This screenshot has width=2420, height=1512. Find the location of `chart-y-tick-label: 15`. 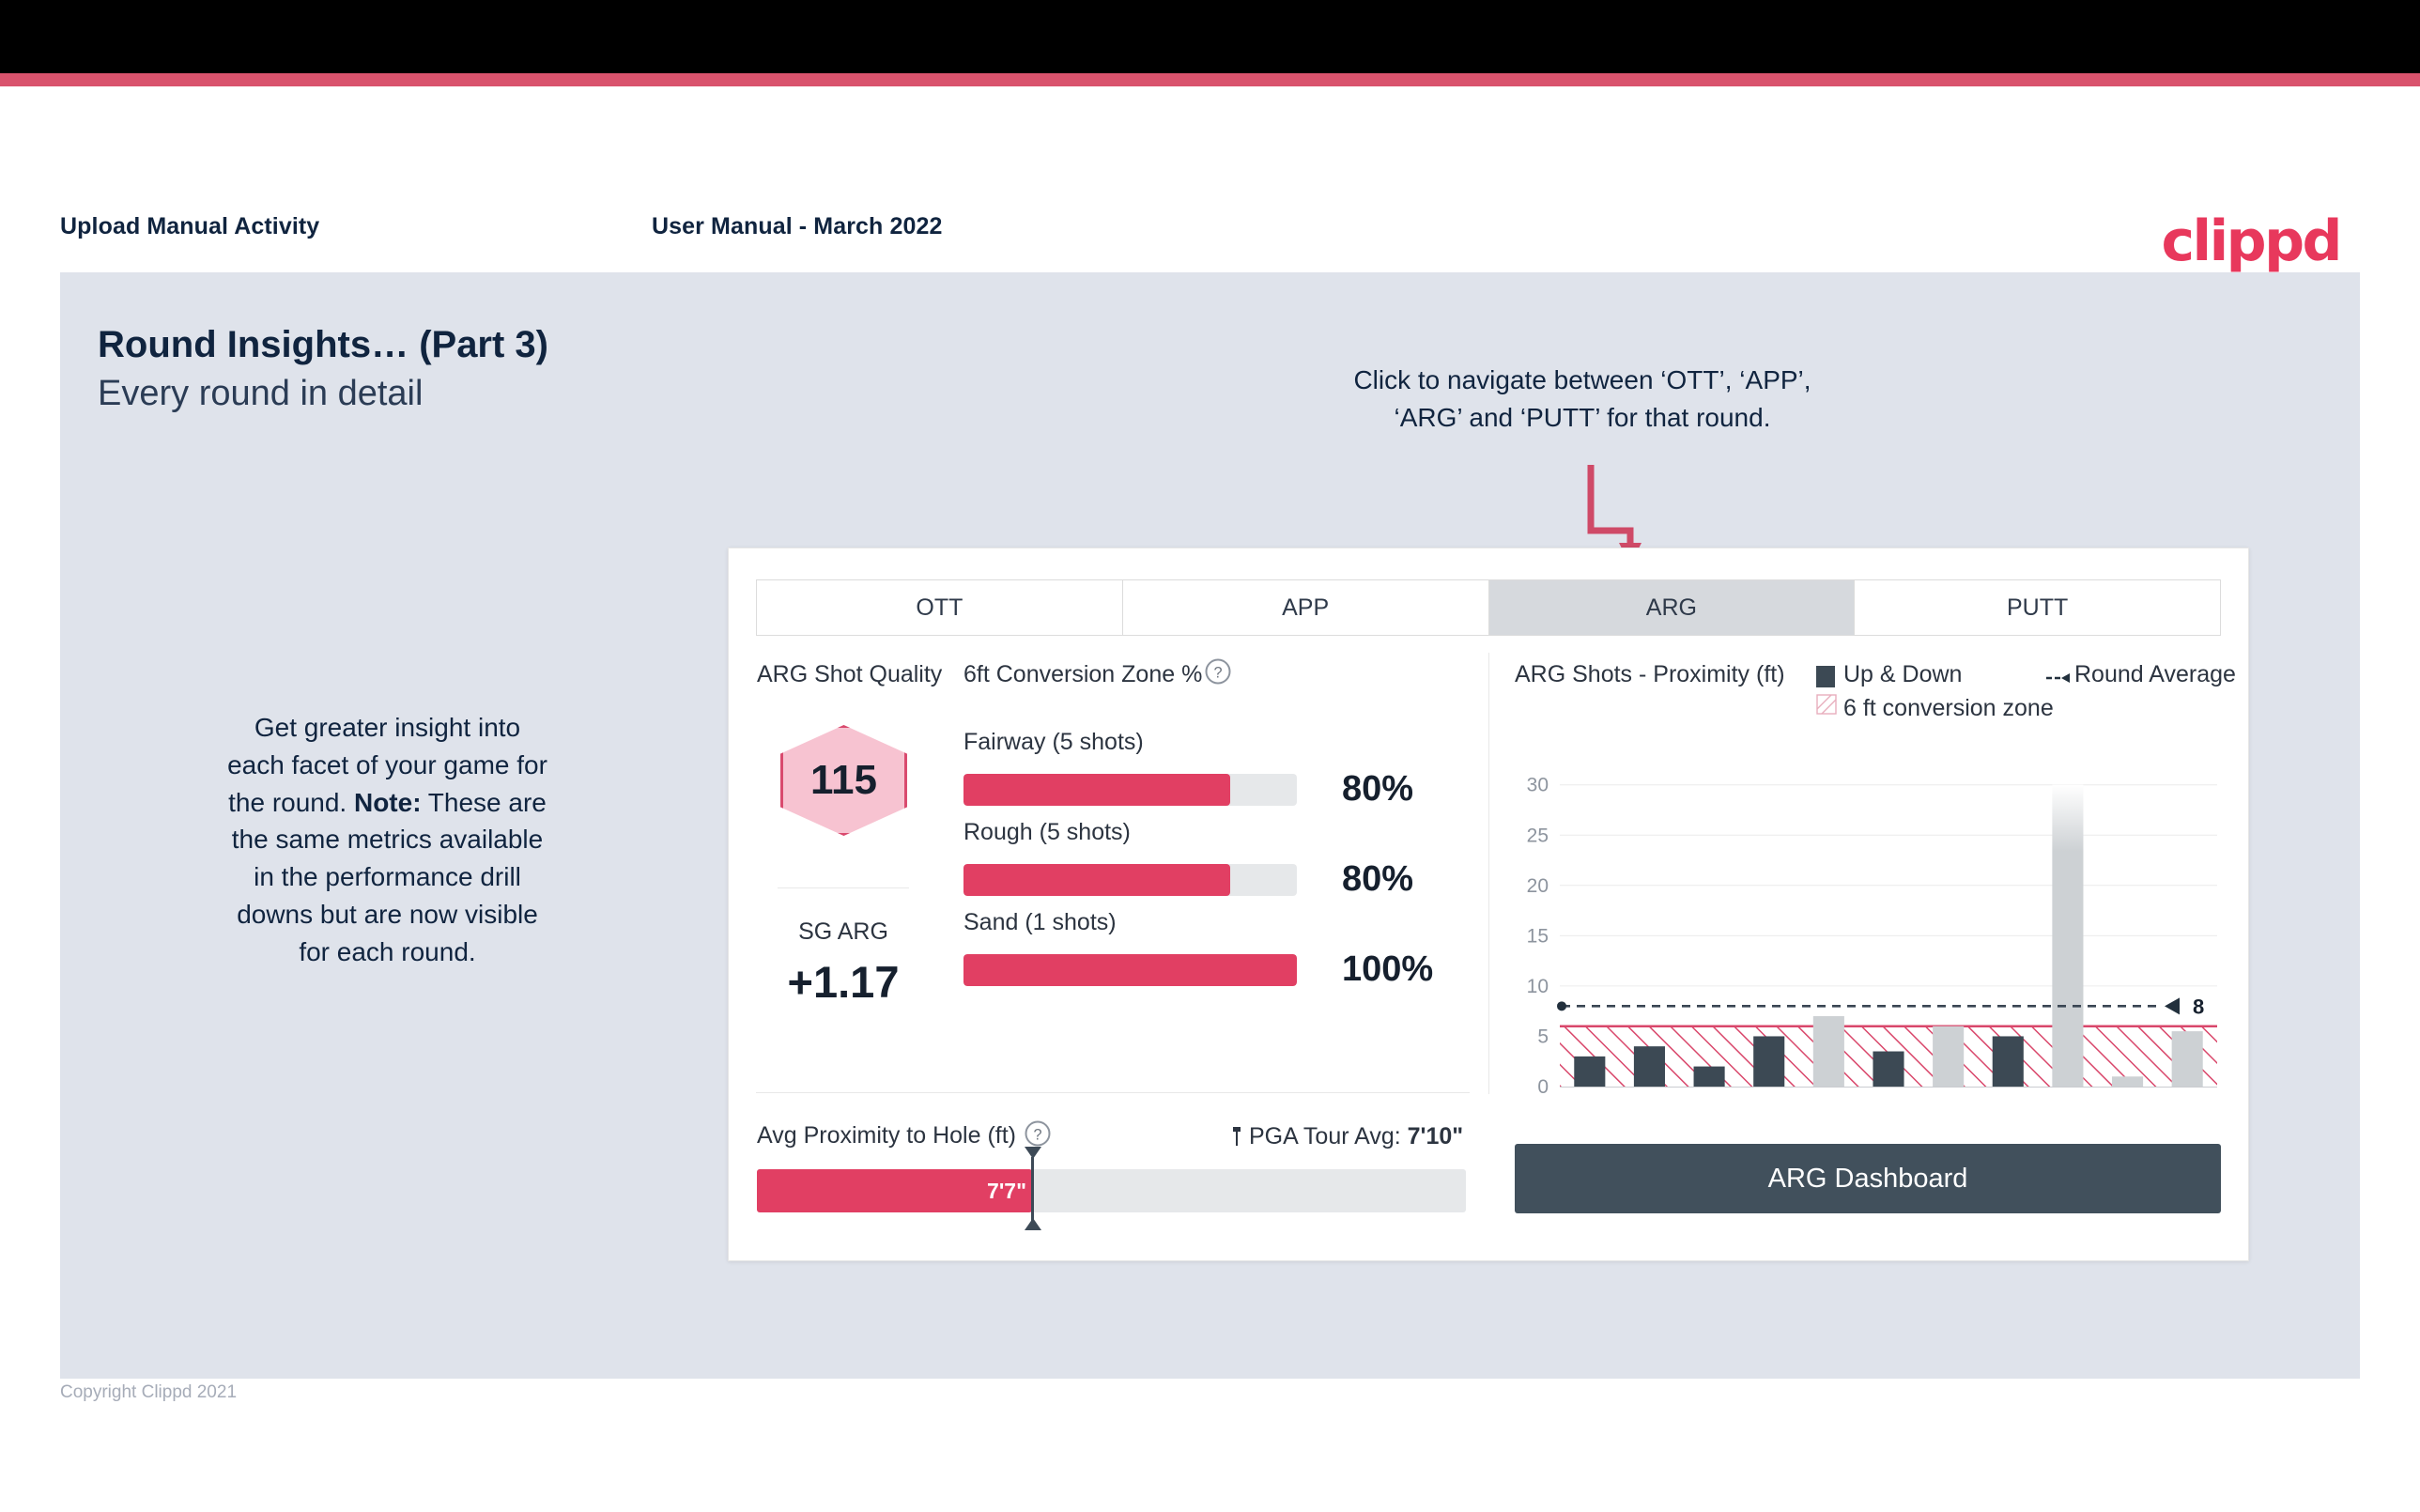

chart-y-tick-label: 15 is located at coordinates (1538, 936).